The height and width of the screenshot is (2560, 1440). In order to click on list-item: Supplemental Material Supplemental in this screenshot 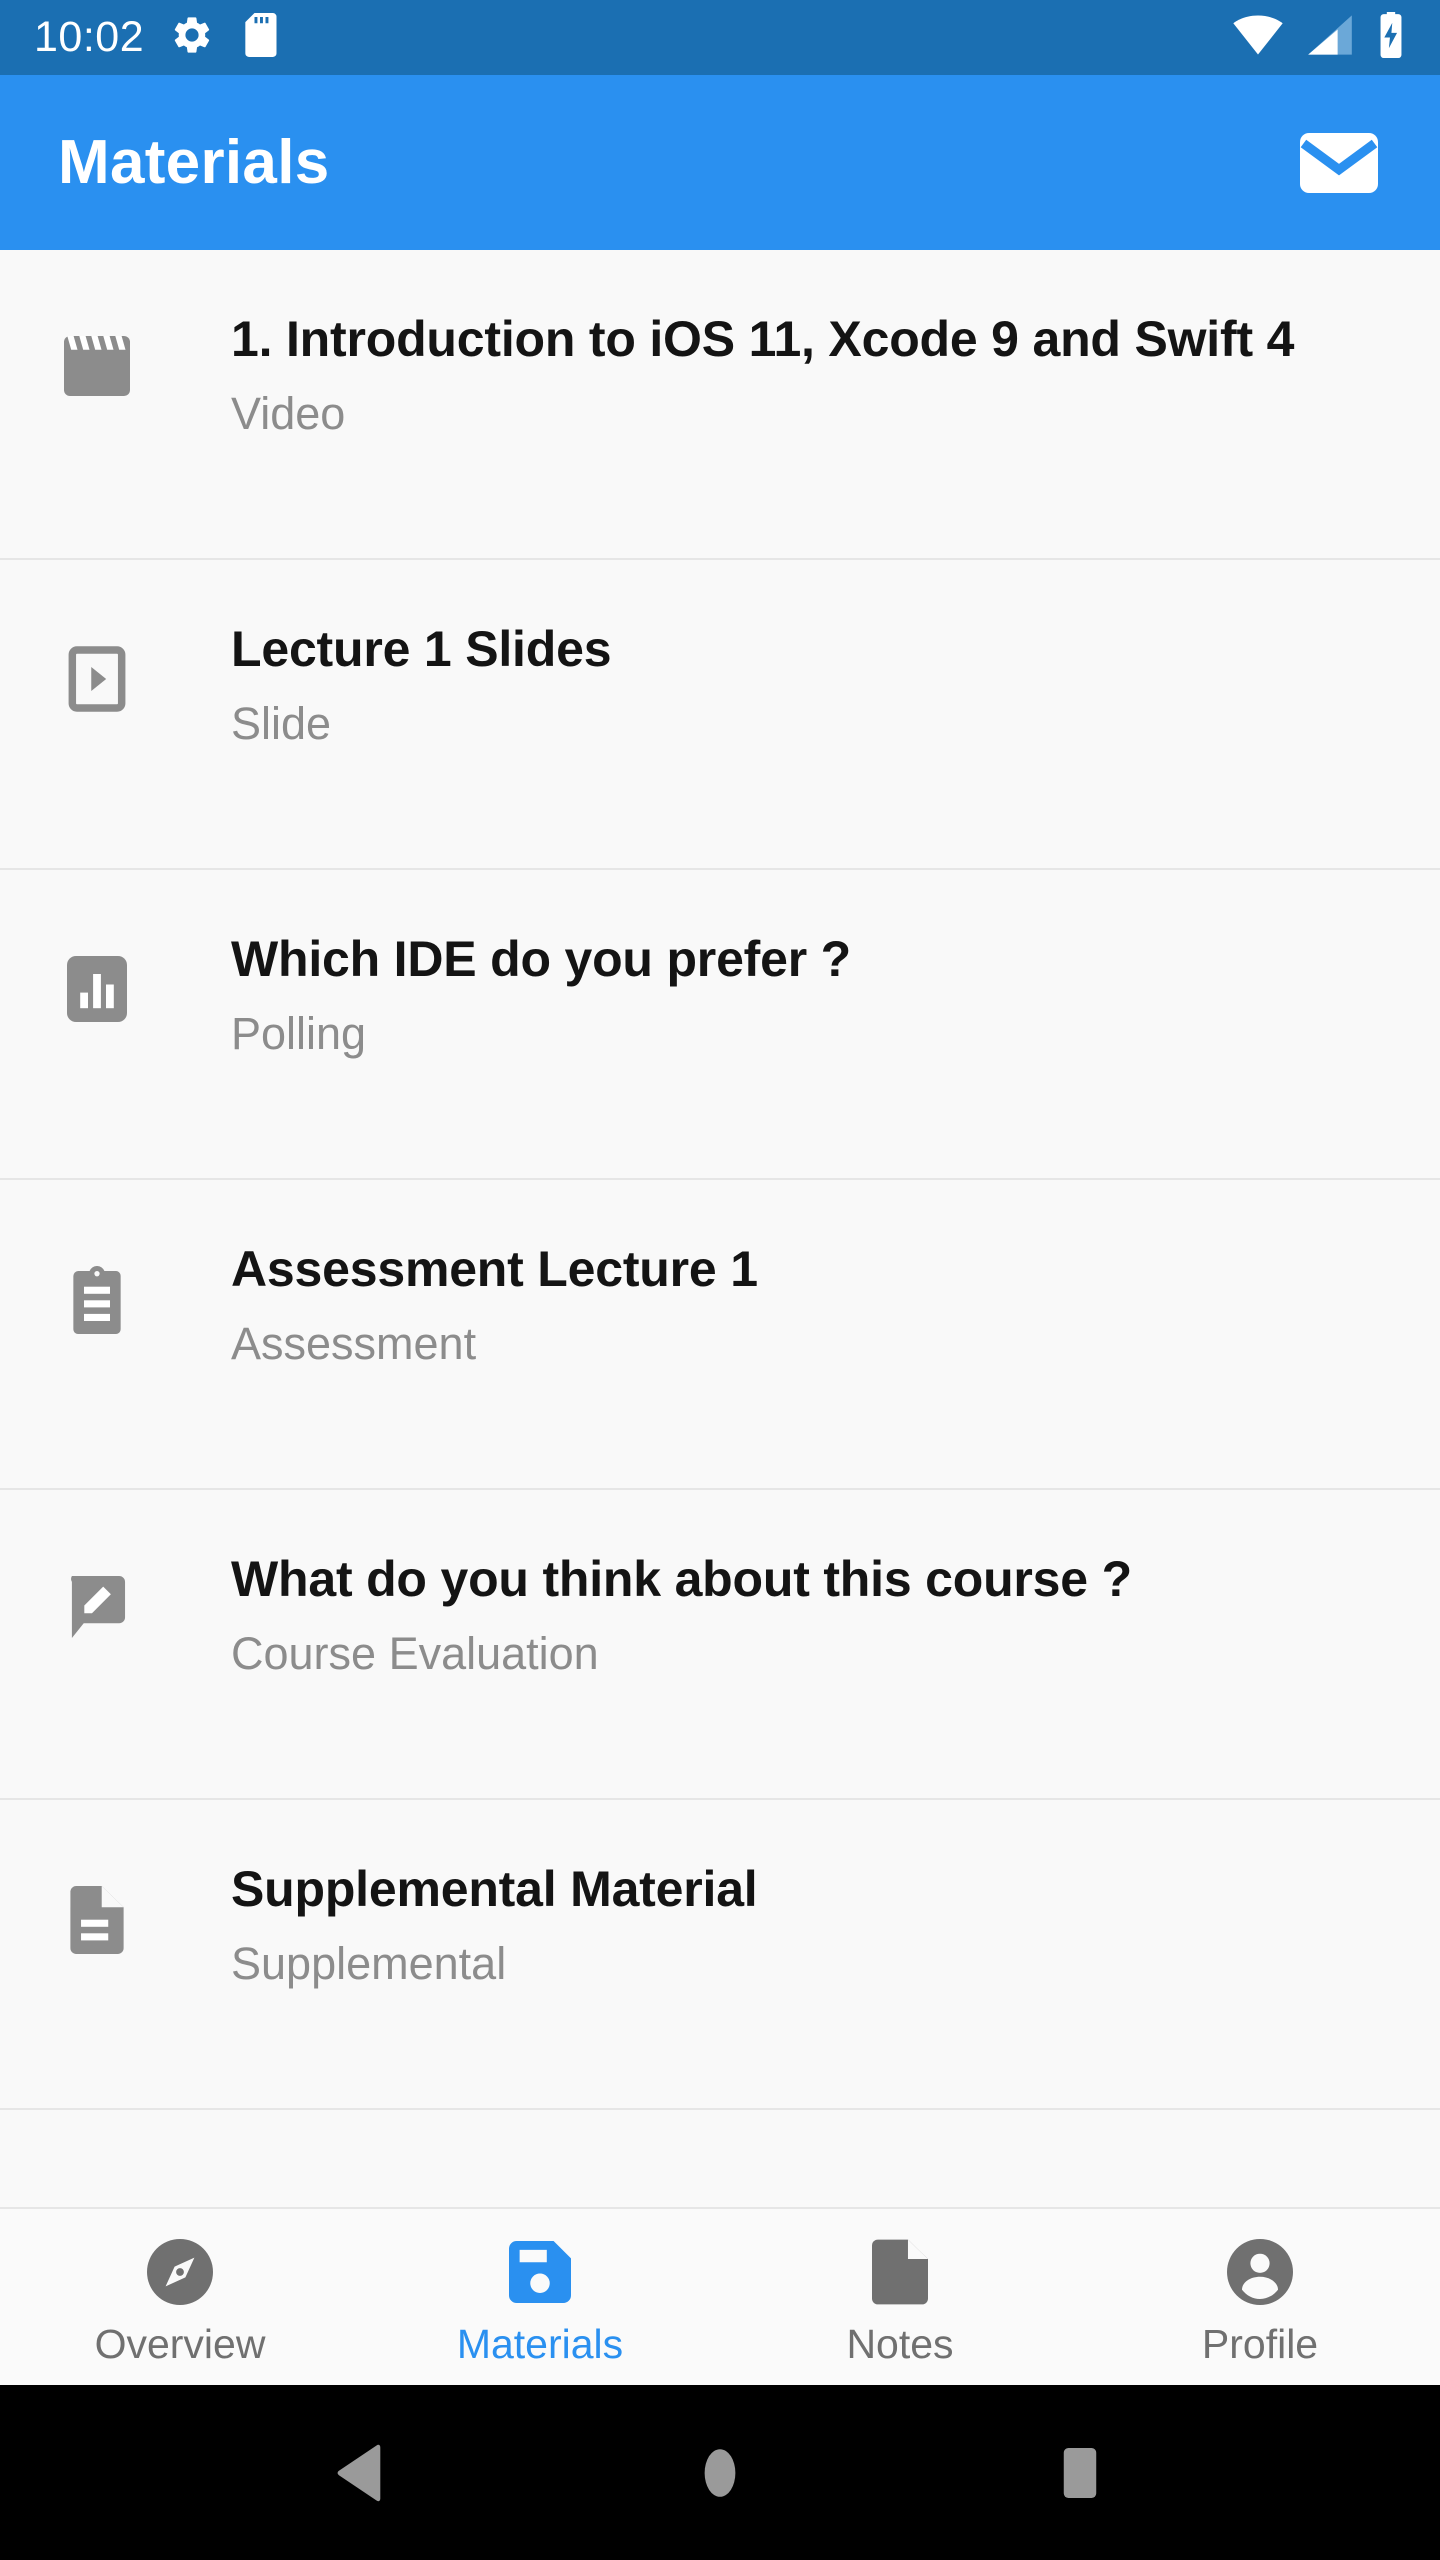, I will do `click(720, 1955)`.